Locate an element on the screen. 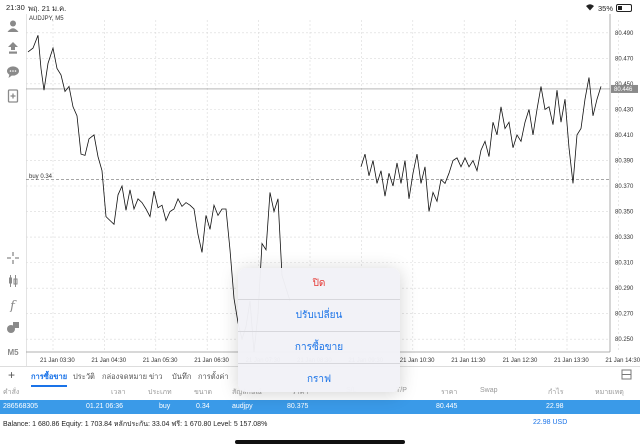 This screenshot has width=640, height=447. total-profit: 22.98 USD is located at coordinates (550, 422).